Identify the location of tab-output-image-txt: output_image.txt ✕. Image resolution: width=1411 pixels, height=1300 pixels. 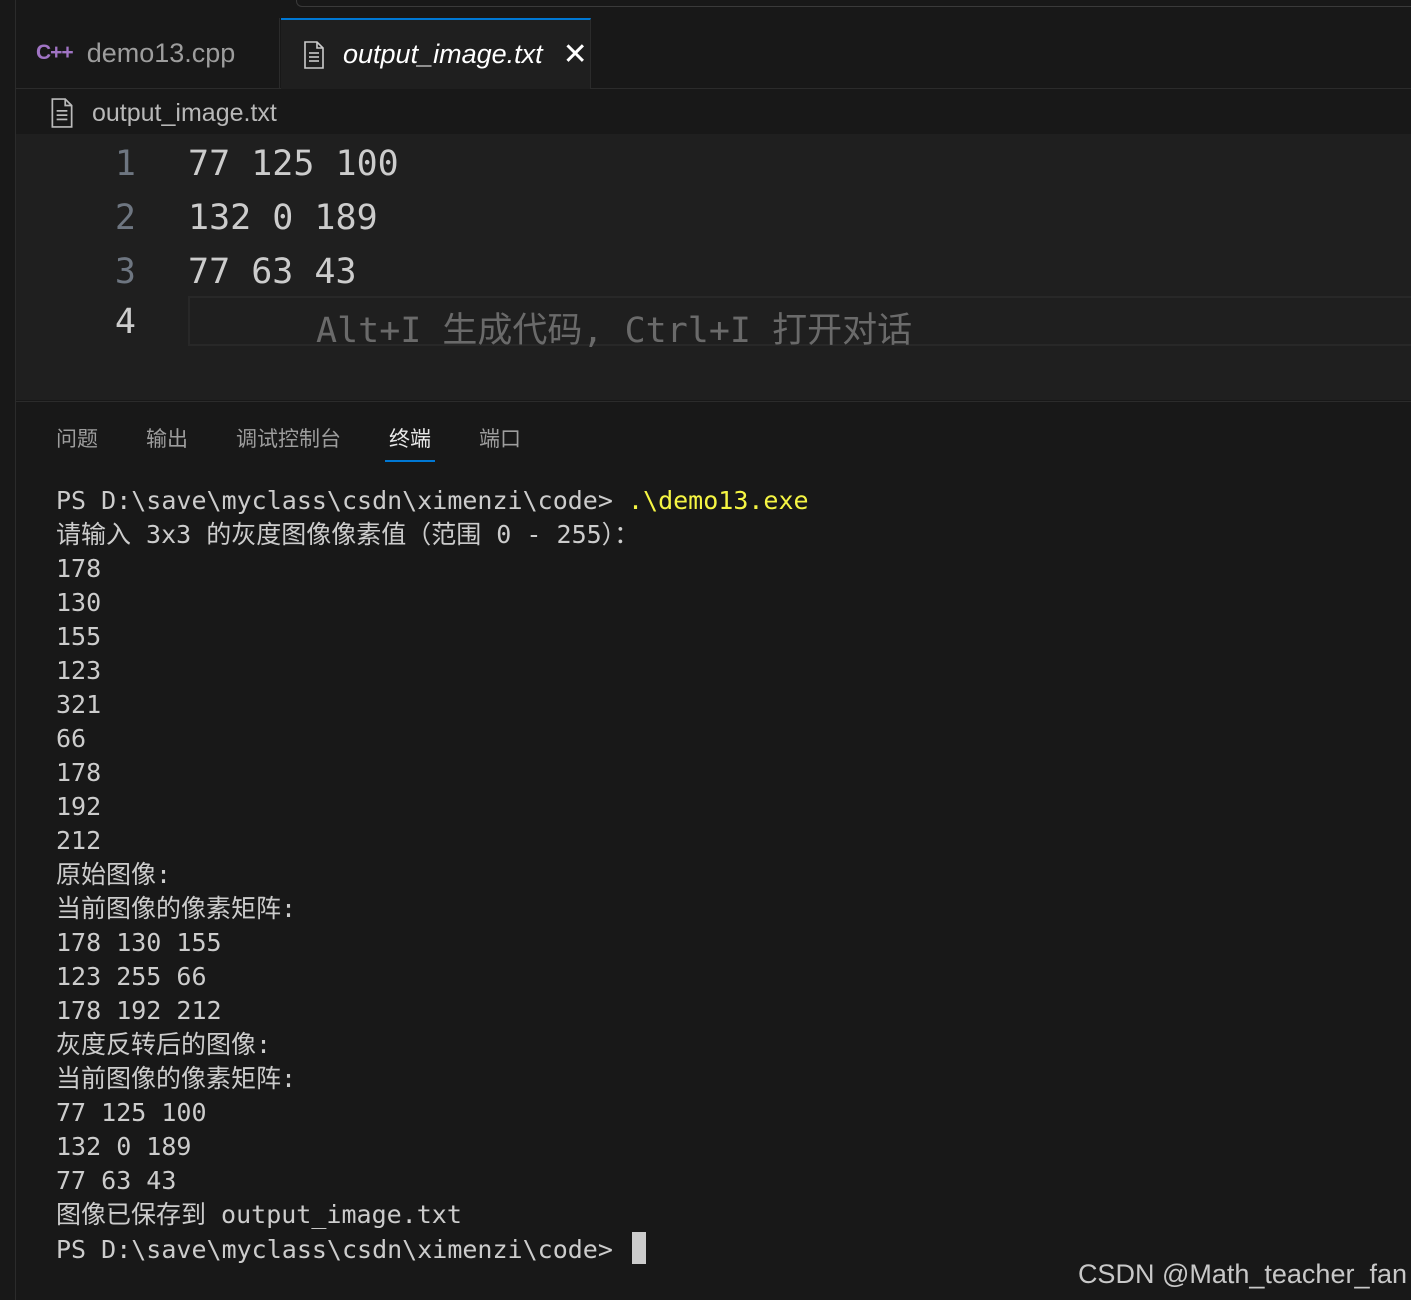
(436, 53).